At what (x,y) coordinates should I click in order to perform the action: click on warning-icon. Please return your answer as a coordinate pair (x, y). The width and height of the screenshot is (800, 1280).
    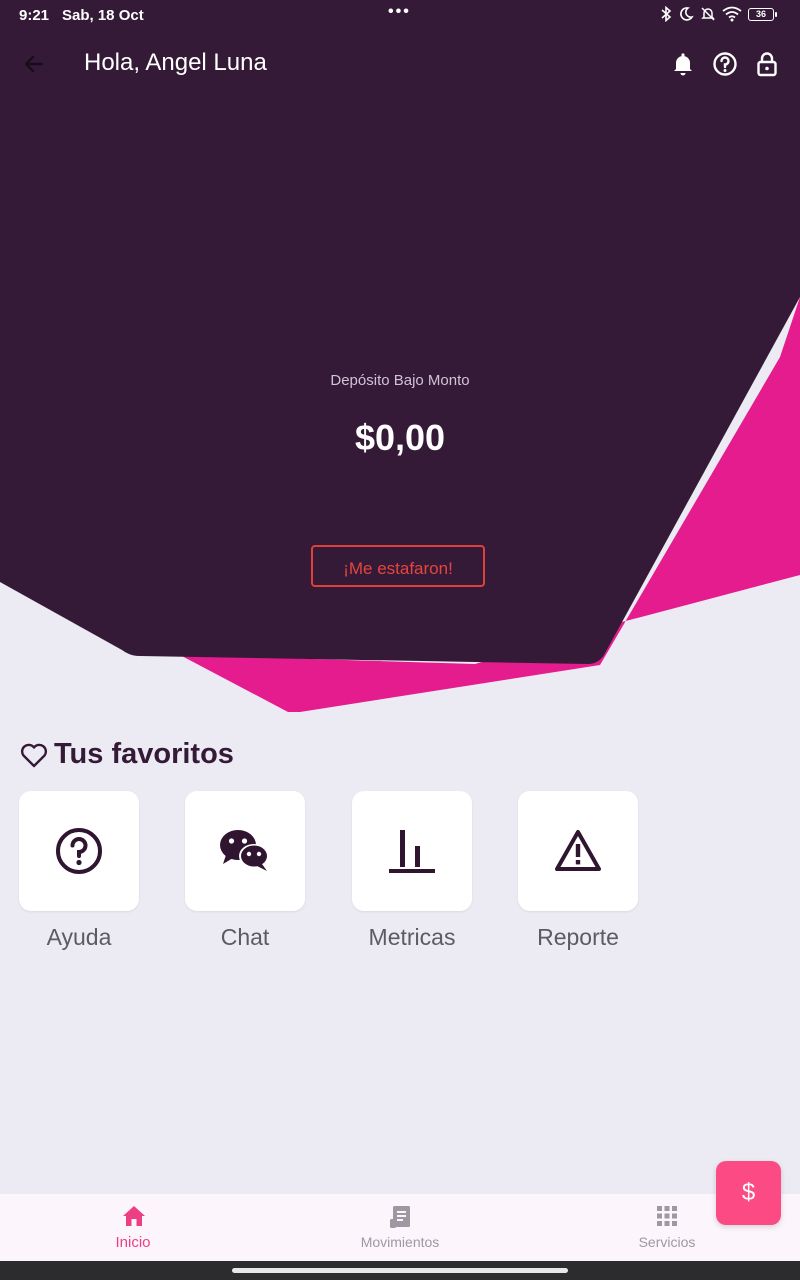
    Looking at the image, I should click on (578, 850).